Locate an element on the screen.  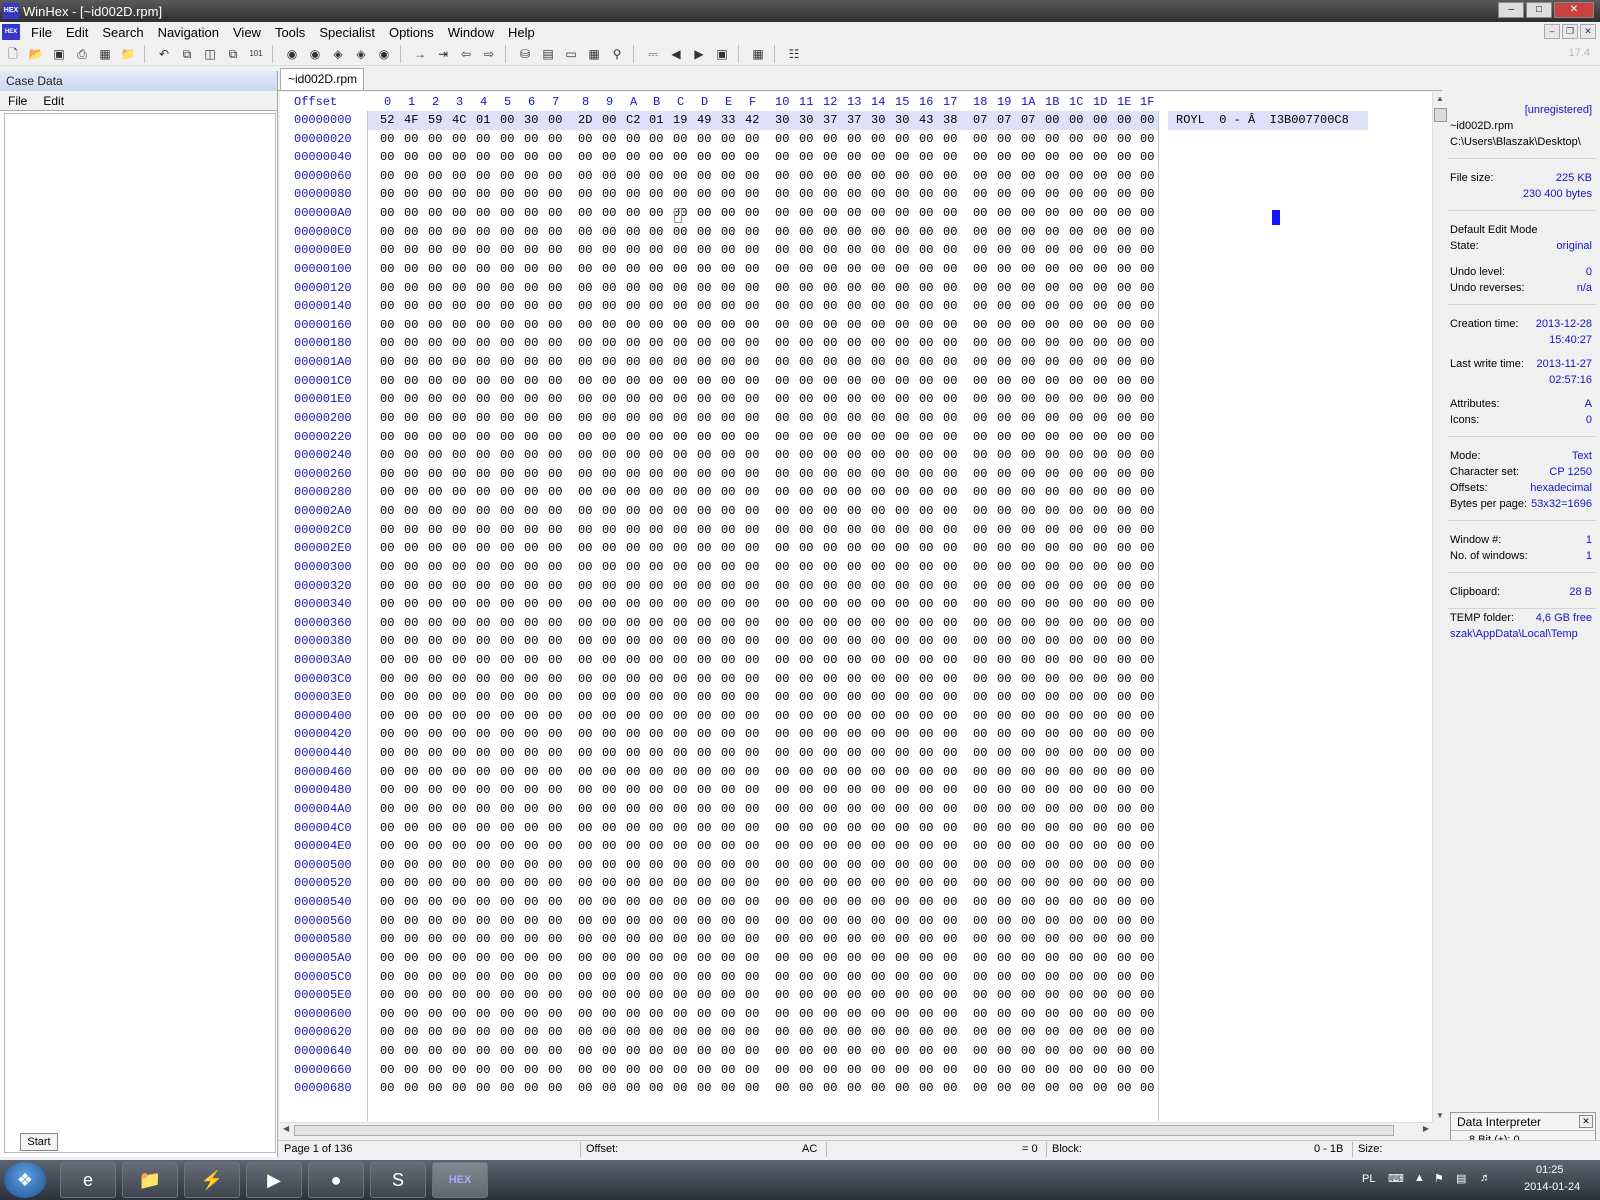
undo-icon: ↶ is located at coordinates (164, 54).